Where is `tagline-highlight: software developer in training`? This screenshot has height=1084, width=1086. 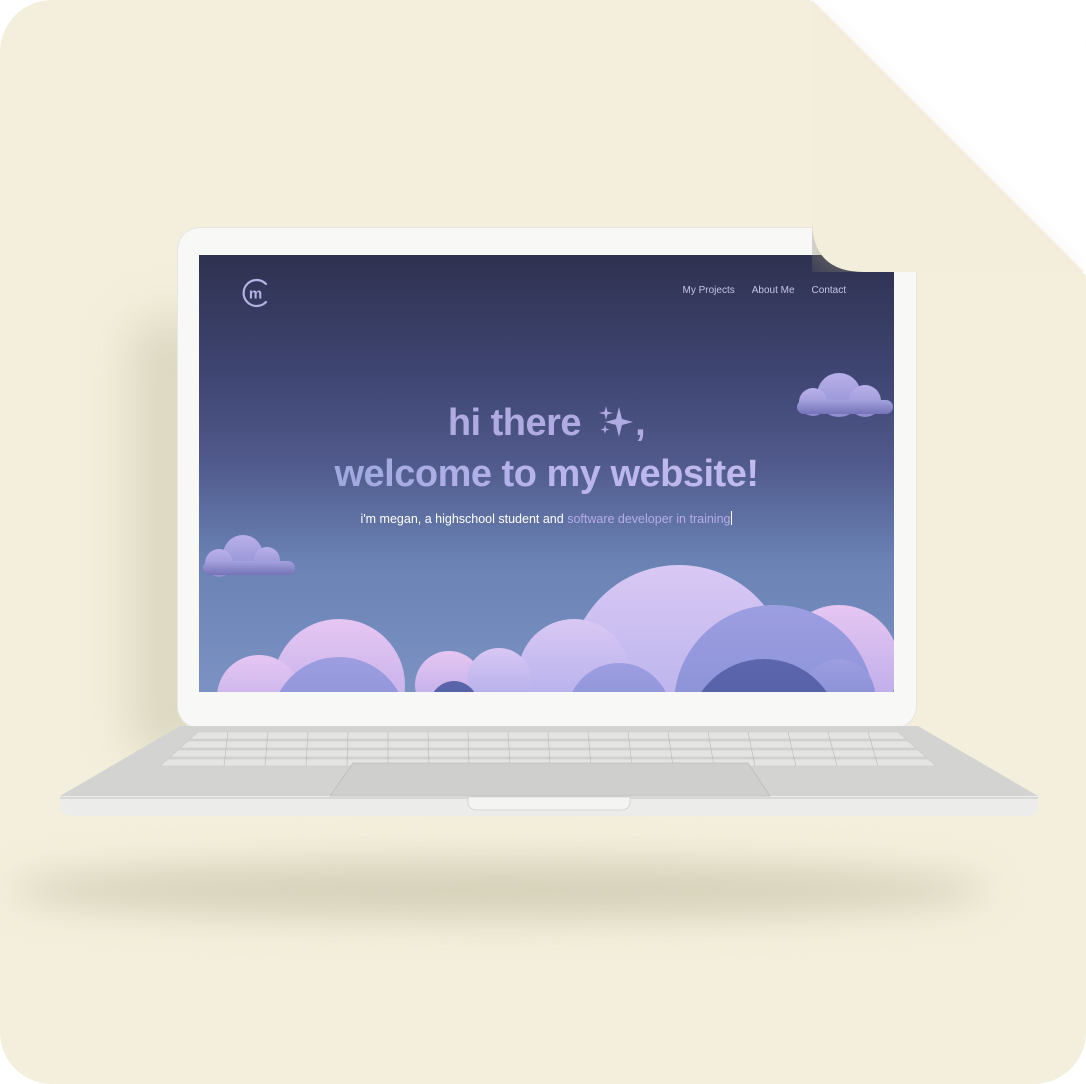
tagline-highlight: software developer in training is located at coordinates (649, 519).